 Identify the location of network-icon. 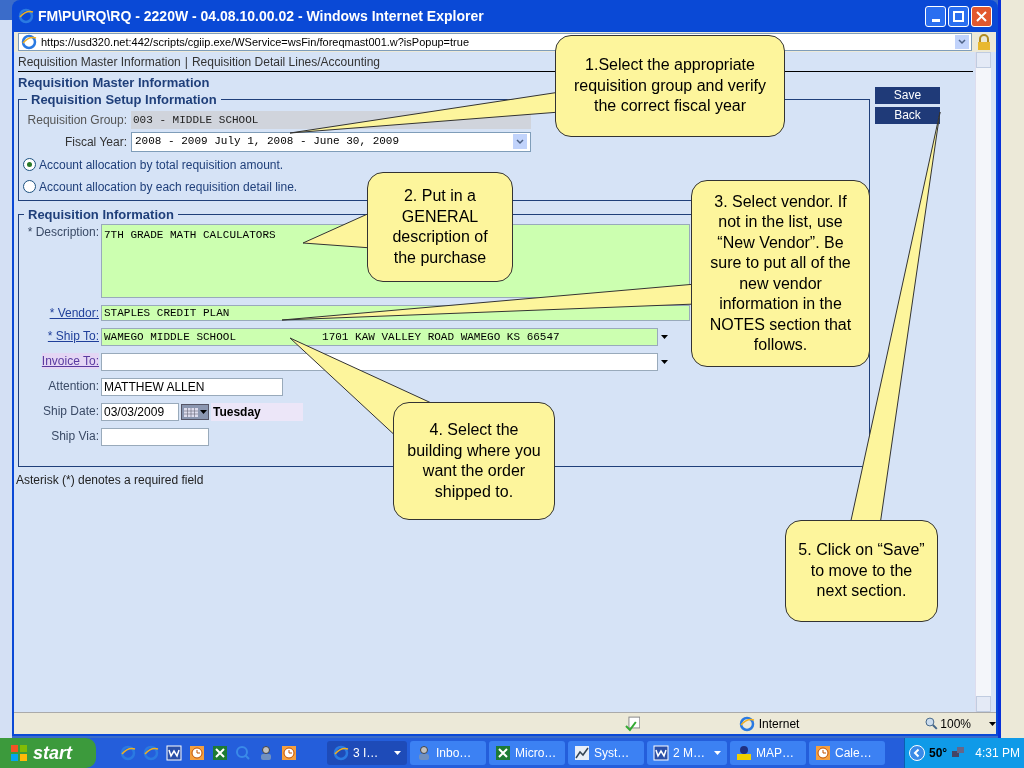
(958, 753).